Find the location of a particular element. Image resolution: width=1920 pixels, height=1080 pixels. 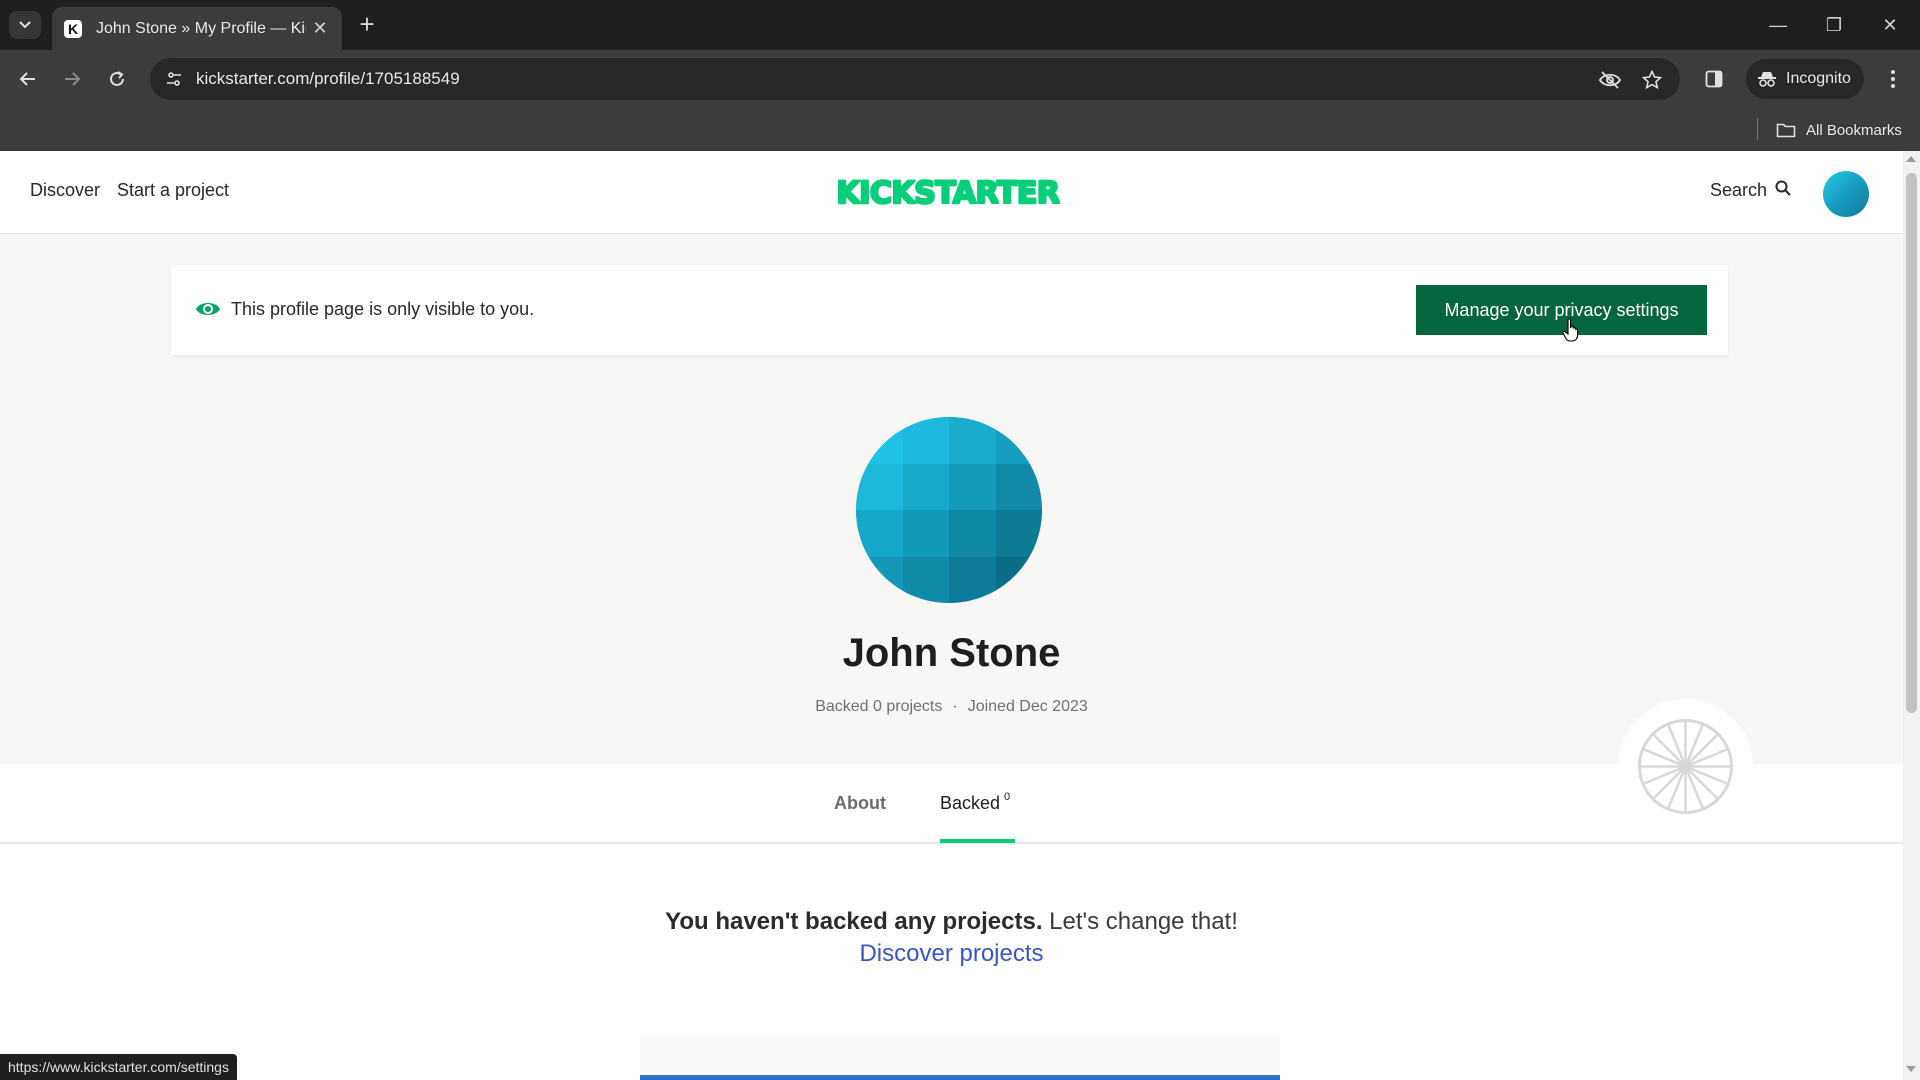

reload-icon is located at coordinates (117, 78).